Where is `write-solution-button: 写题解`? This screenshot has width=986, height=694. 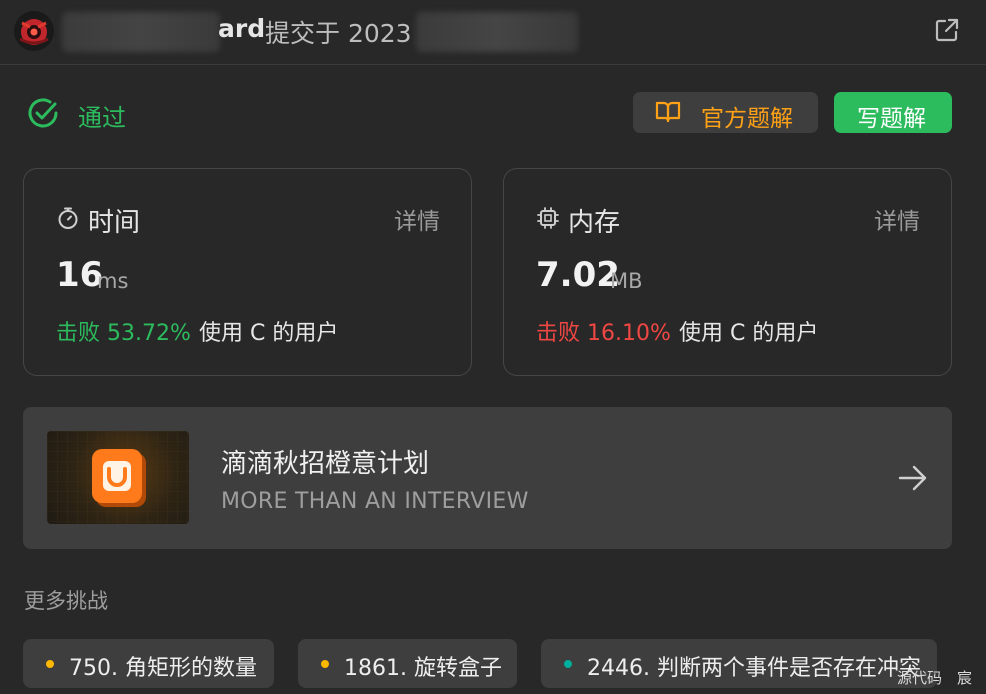 write-solution-button: 写题解 is located at coordinates (893, 112).